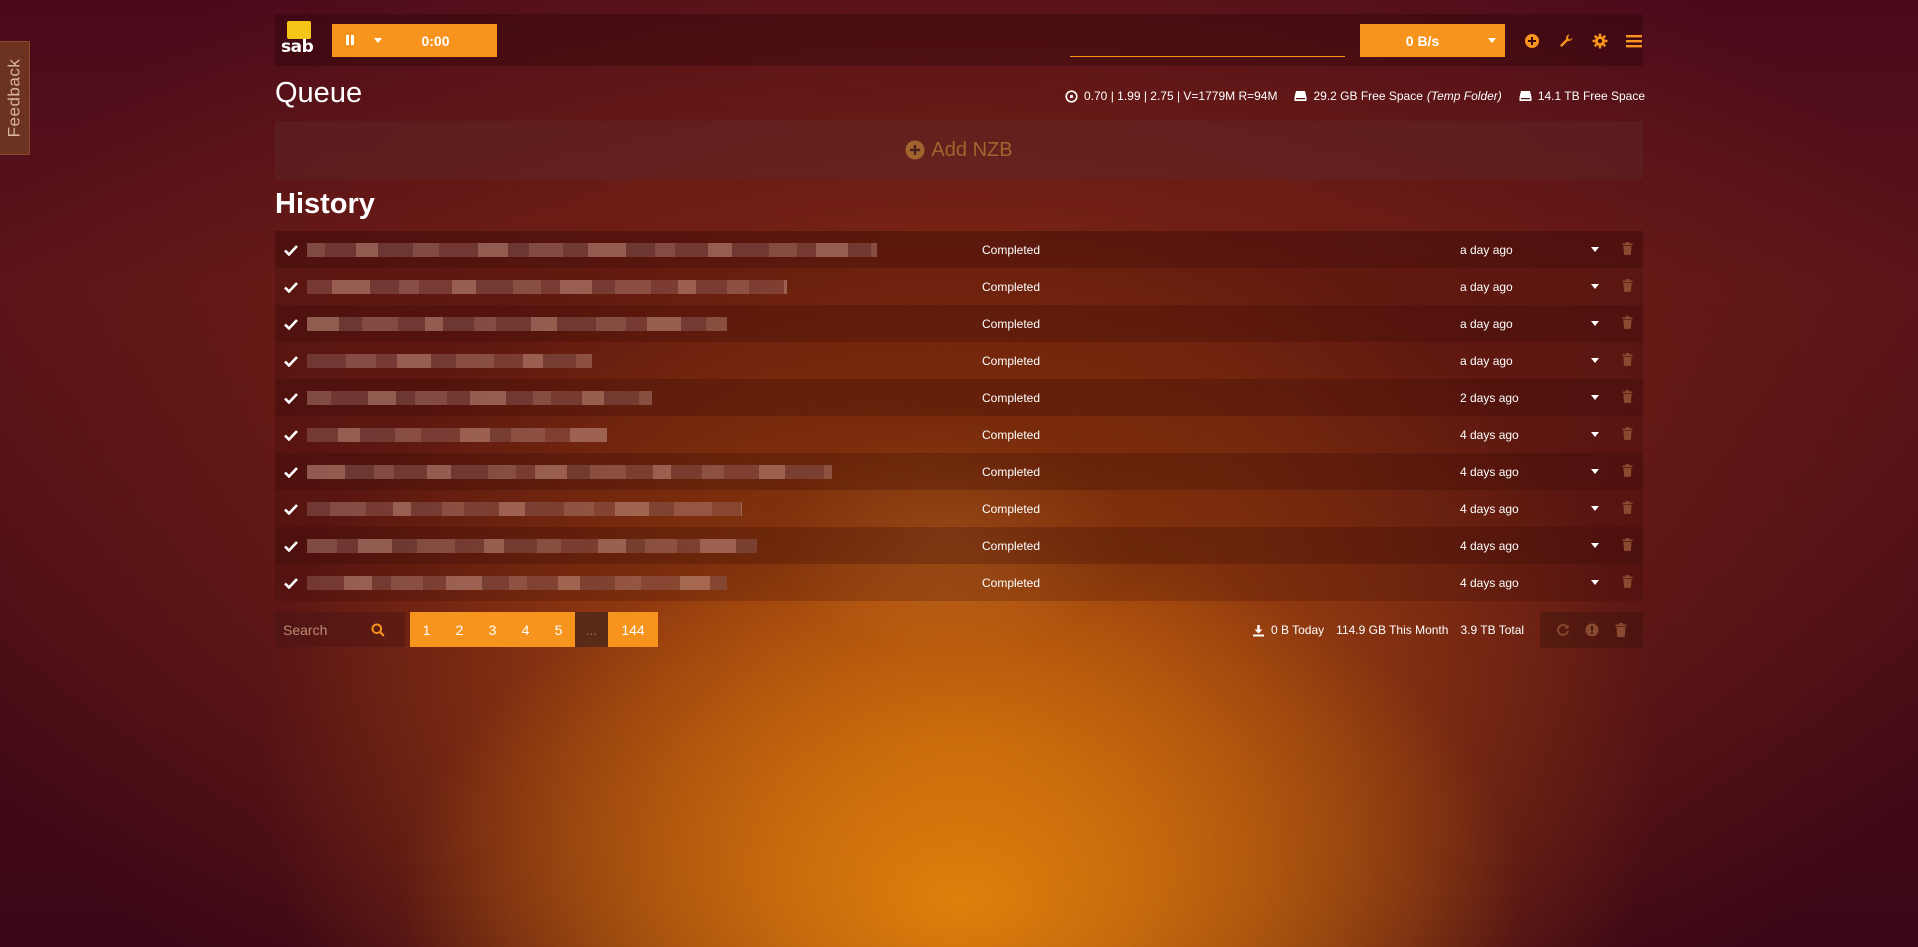 The height and width of the screenshot is (947, 1918). What do you see at coordinates (1392, 630) in the screenshot?
I see `month-total: 114.9 GB This Month` at bounding box center [1392, 630].